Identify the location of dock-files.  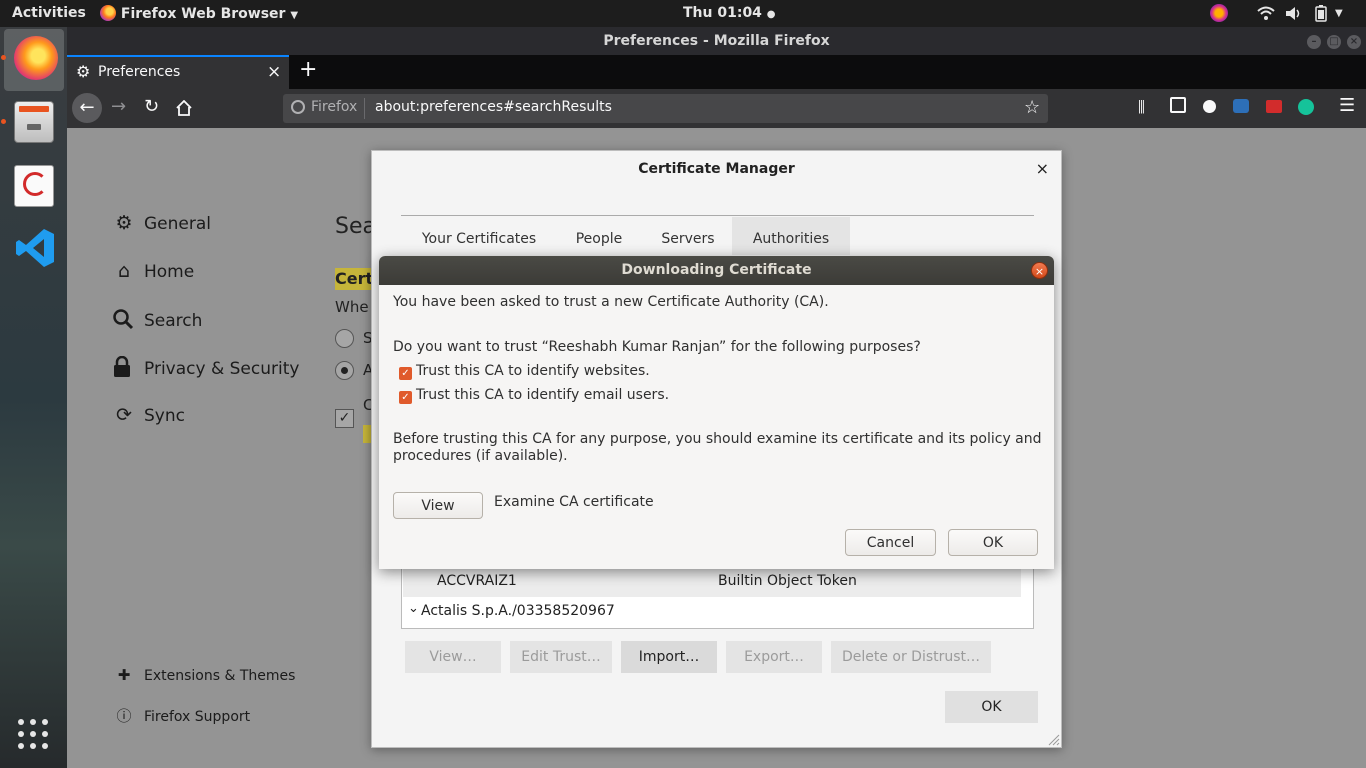
(34, 124).